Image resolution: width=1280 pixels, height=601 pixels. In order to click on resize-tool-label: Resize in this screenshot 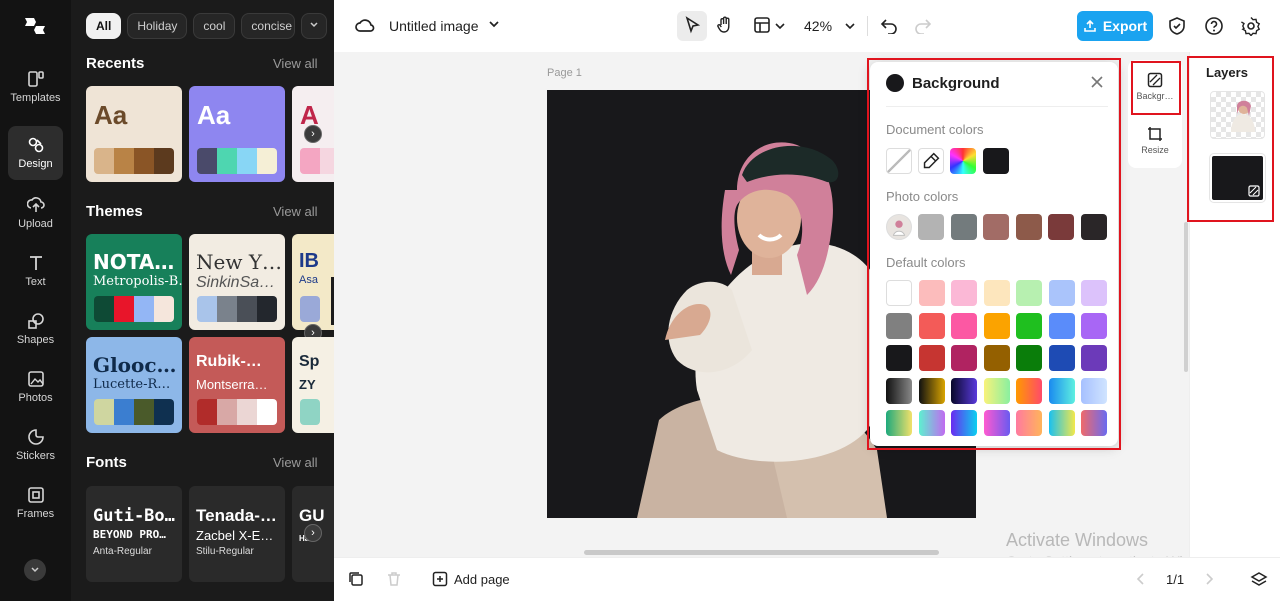, I will do `click(1155, 150)`.